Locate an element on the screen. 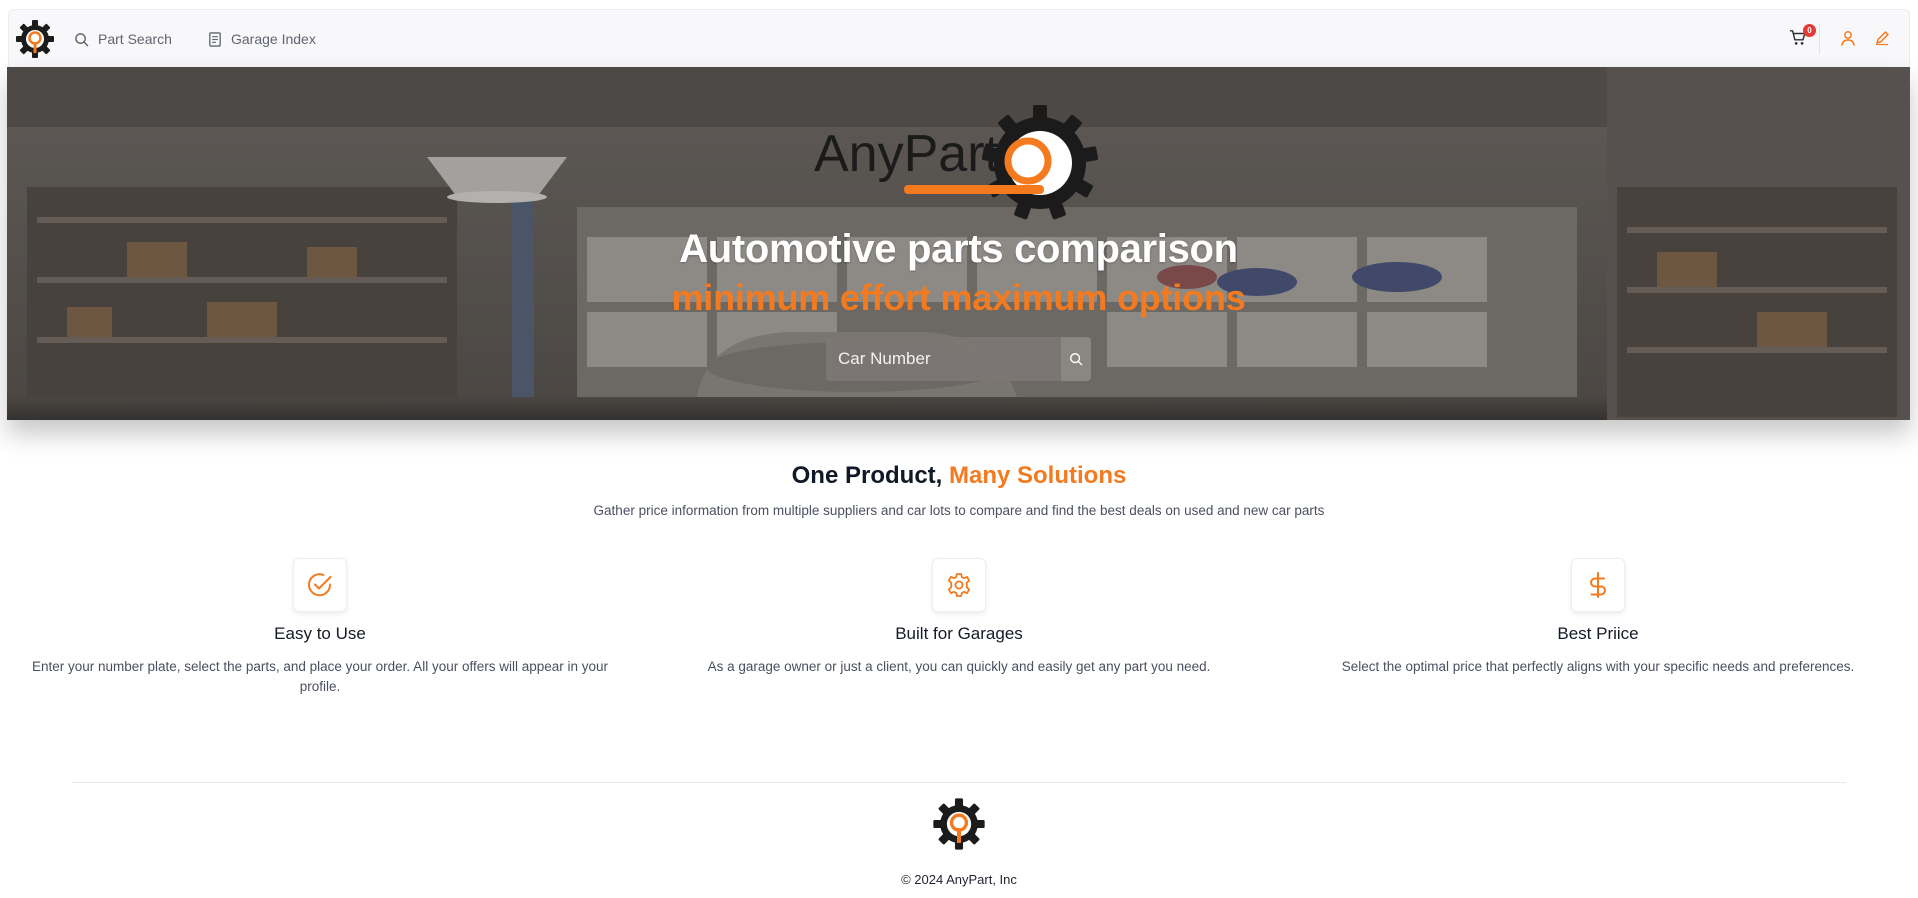 The image size is (1918, 898). features-heading-accent: Many Solutions is located at coordinates (1038, 475).